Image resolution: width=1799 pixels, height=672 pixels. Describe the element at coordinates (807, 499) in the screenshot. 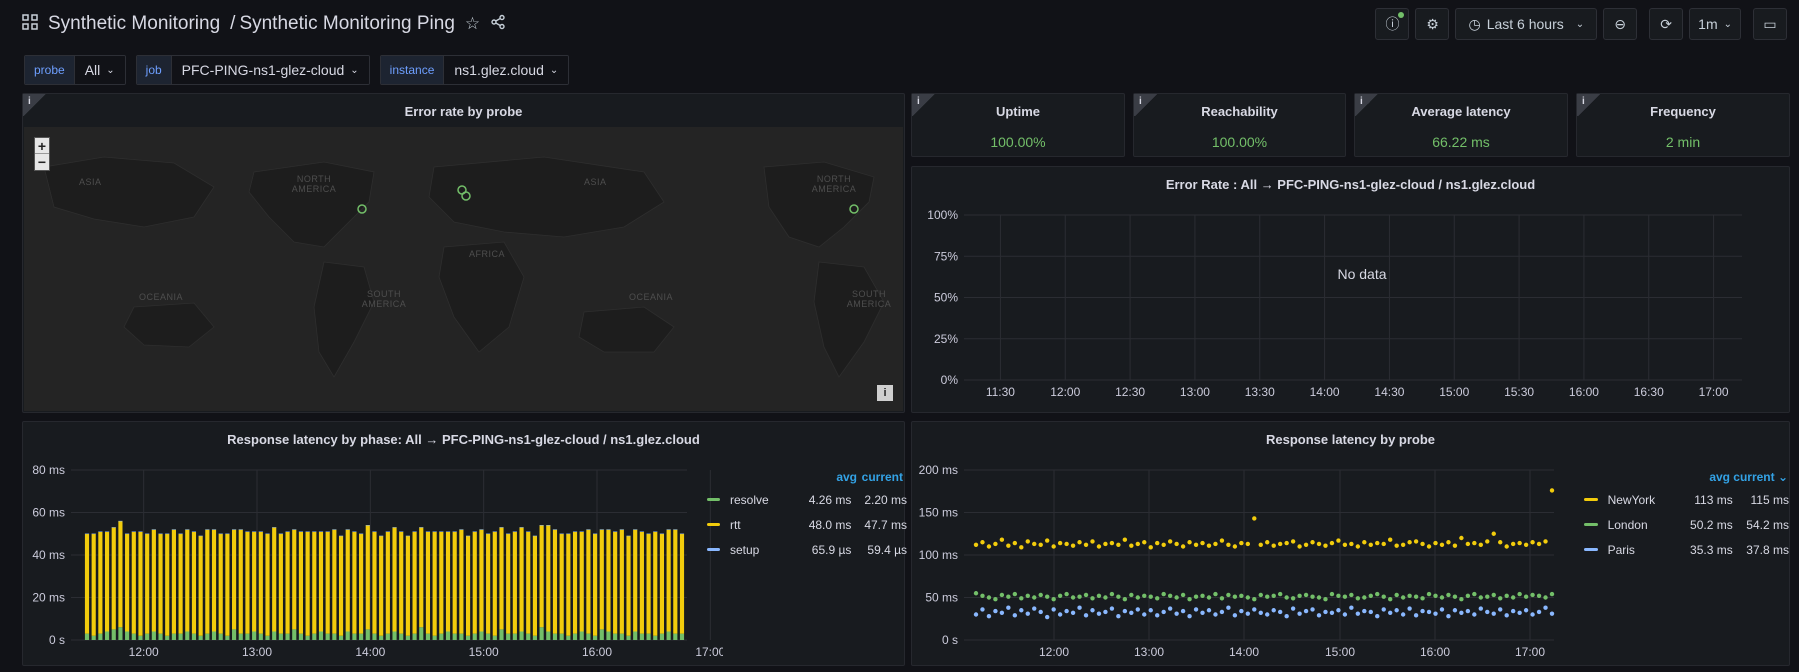

I see `legend-item-resolve: resolve 4.26 ms 2.20 ms` at that location.